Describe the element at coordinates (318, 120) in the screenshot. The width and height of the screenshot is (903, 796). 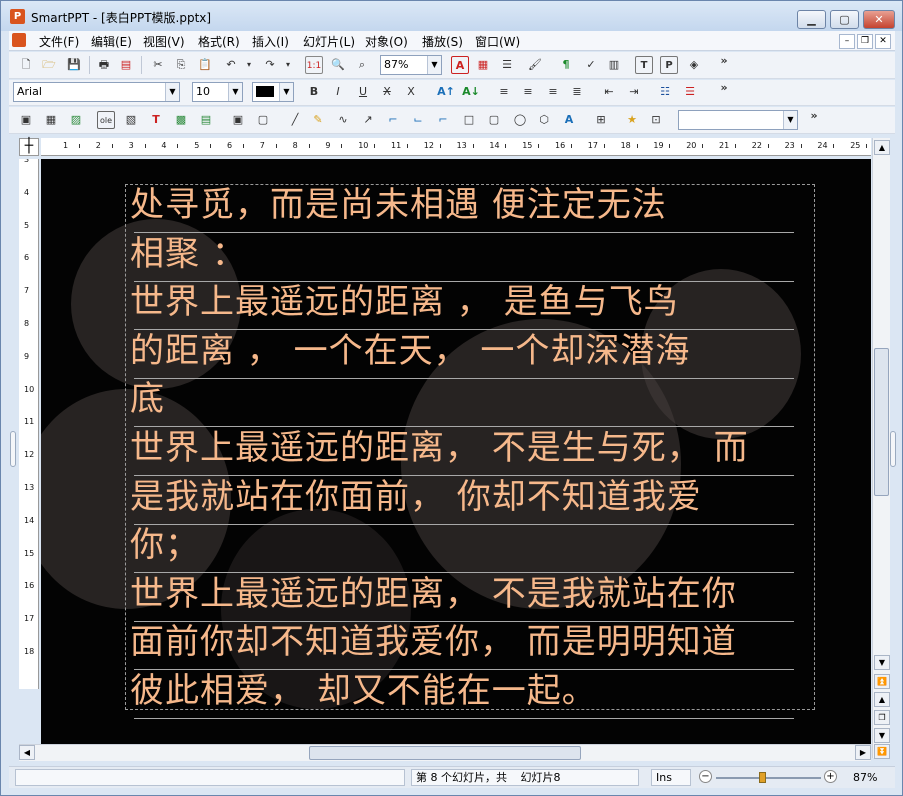
I see `pencil-icon: ✎` at that location.